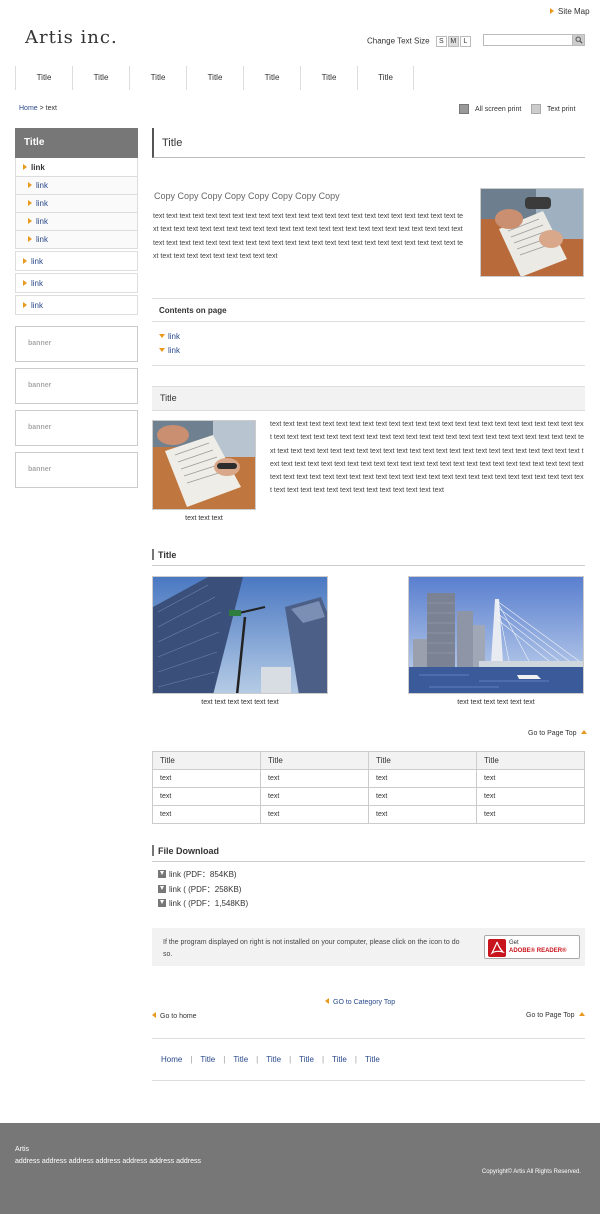 This screenshot has width=600, height=1214. Describe the element at coordinates (496, 702) in the screenshot. I see `photo-caption: text text text text text text` at that location.